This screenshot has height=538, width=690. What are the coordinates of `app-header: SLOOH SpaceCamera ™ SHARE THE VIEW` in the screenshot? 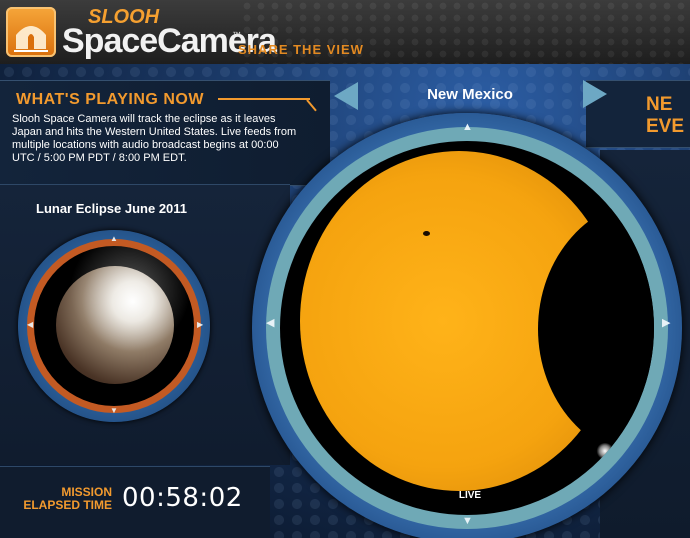 It's located at (345, 33).